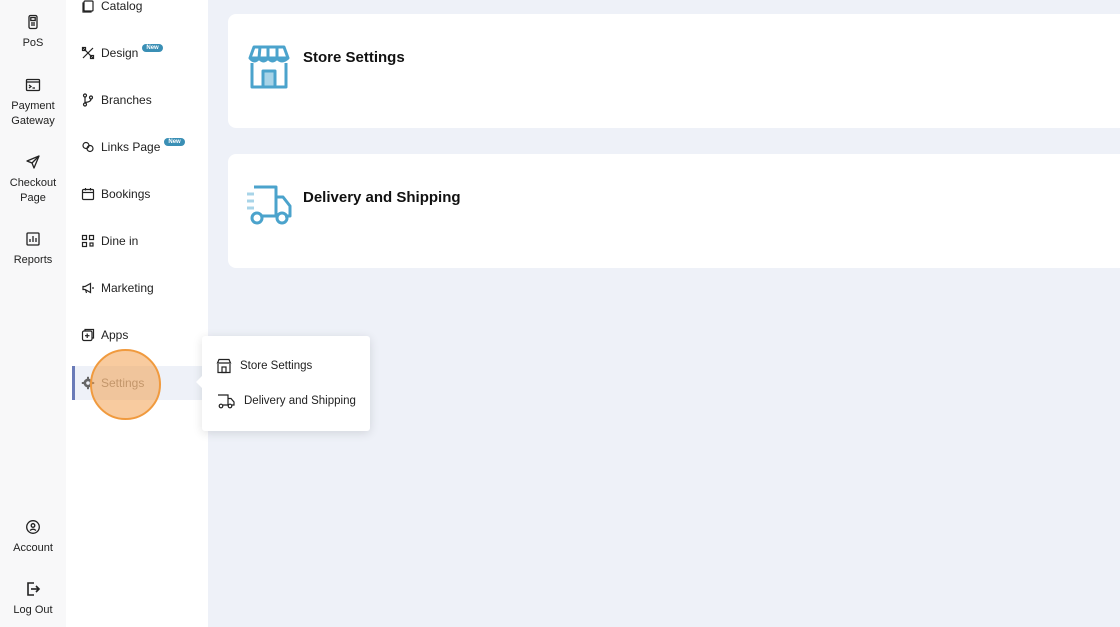  What do you see at coordinates (33, 43) in the screenshot?
I see `rail-label: PoS` at bounding box center [33, 43].